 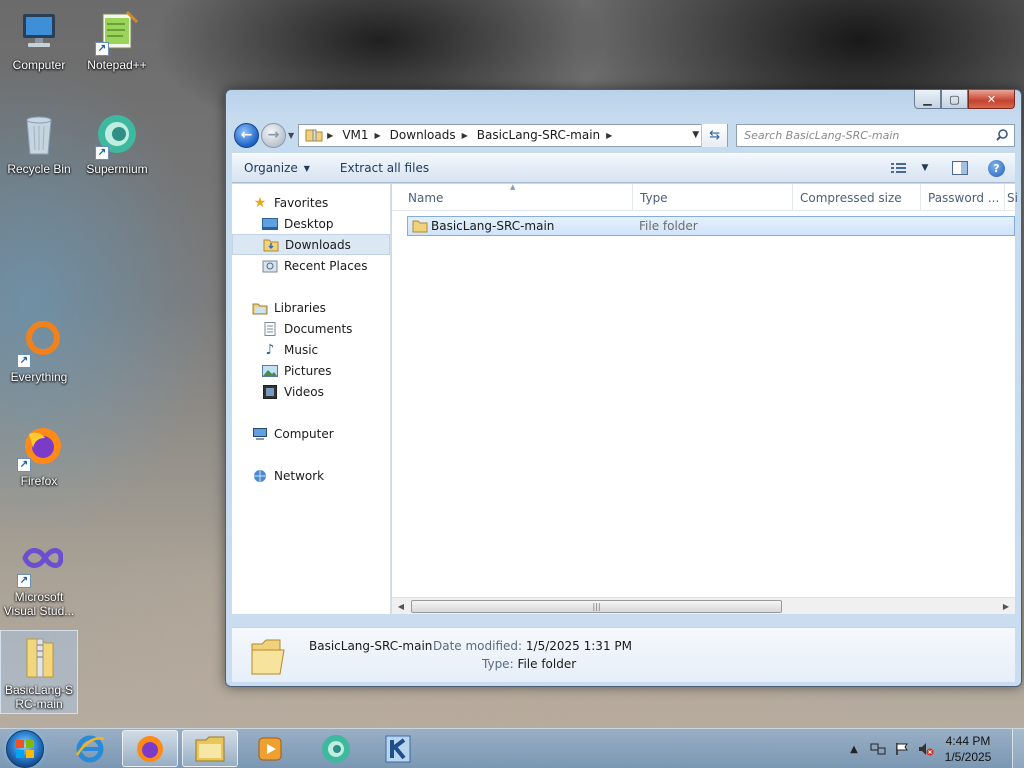 What do you see at coordinates (291, 135) in the screenshot?
I see `recent-pages-dropdown: ▼` at bounding box center [291, 135].